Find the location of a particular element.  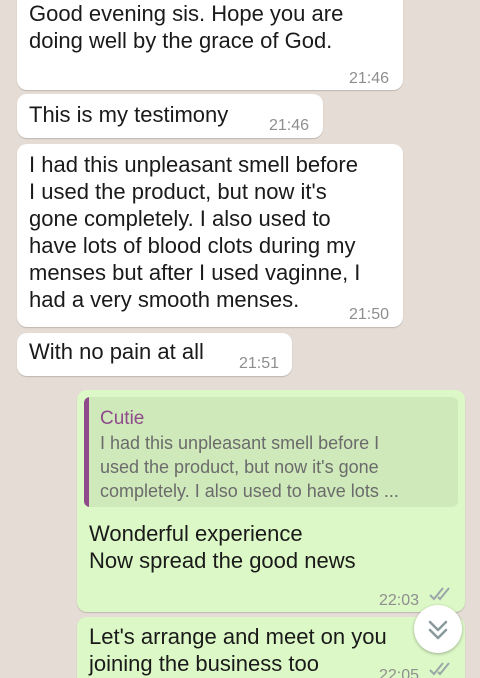

message-time: 21:51 is located at coordinates (259, 363).